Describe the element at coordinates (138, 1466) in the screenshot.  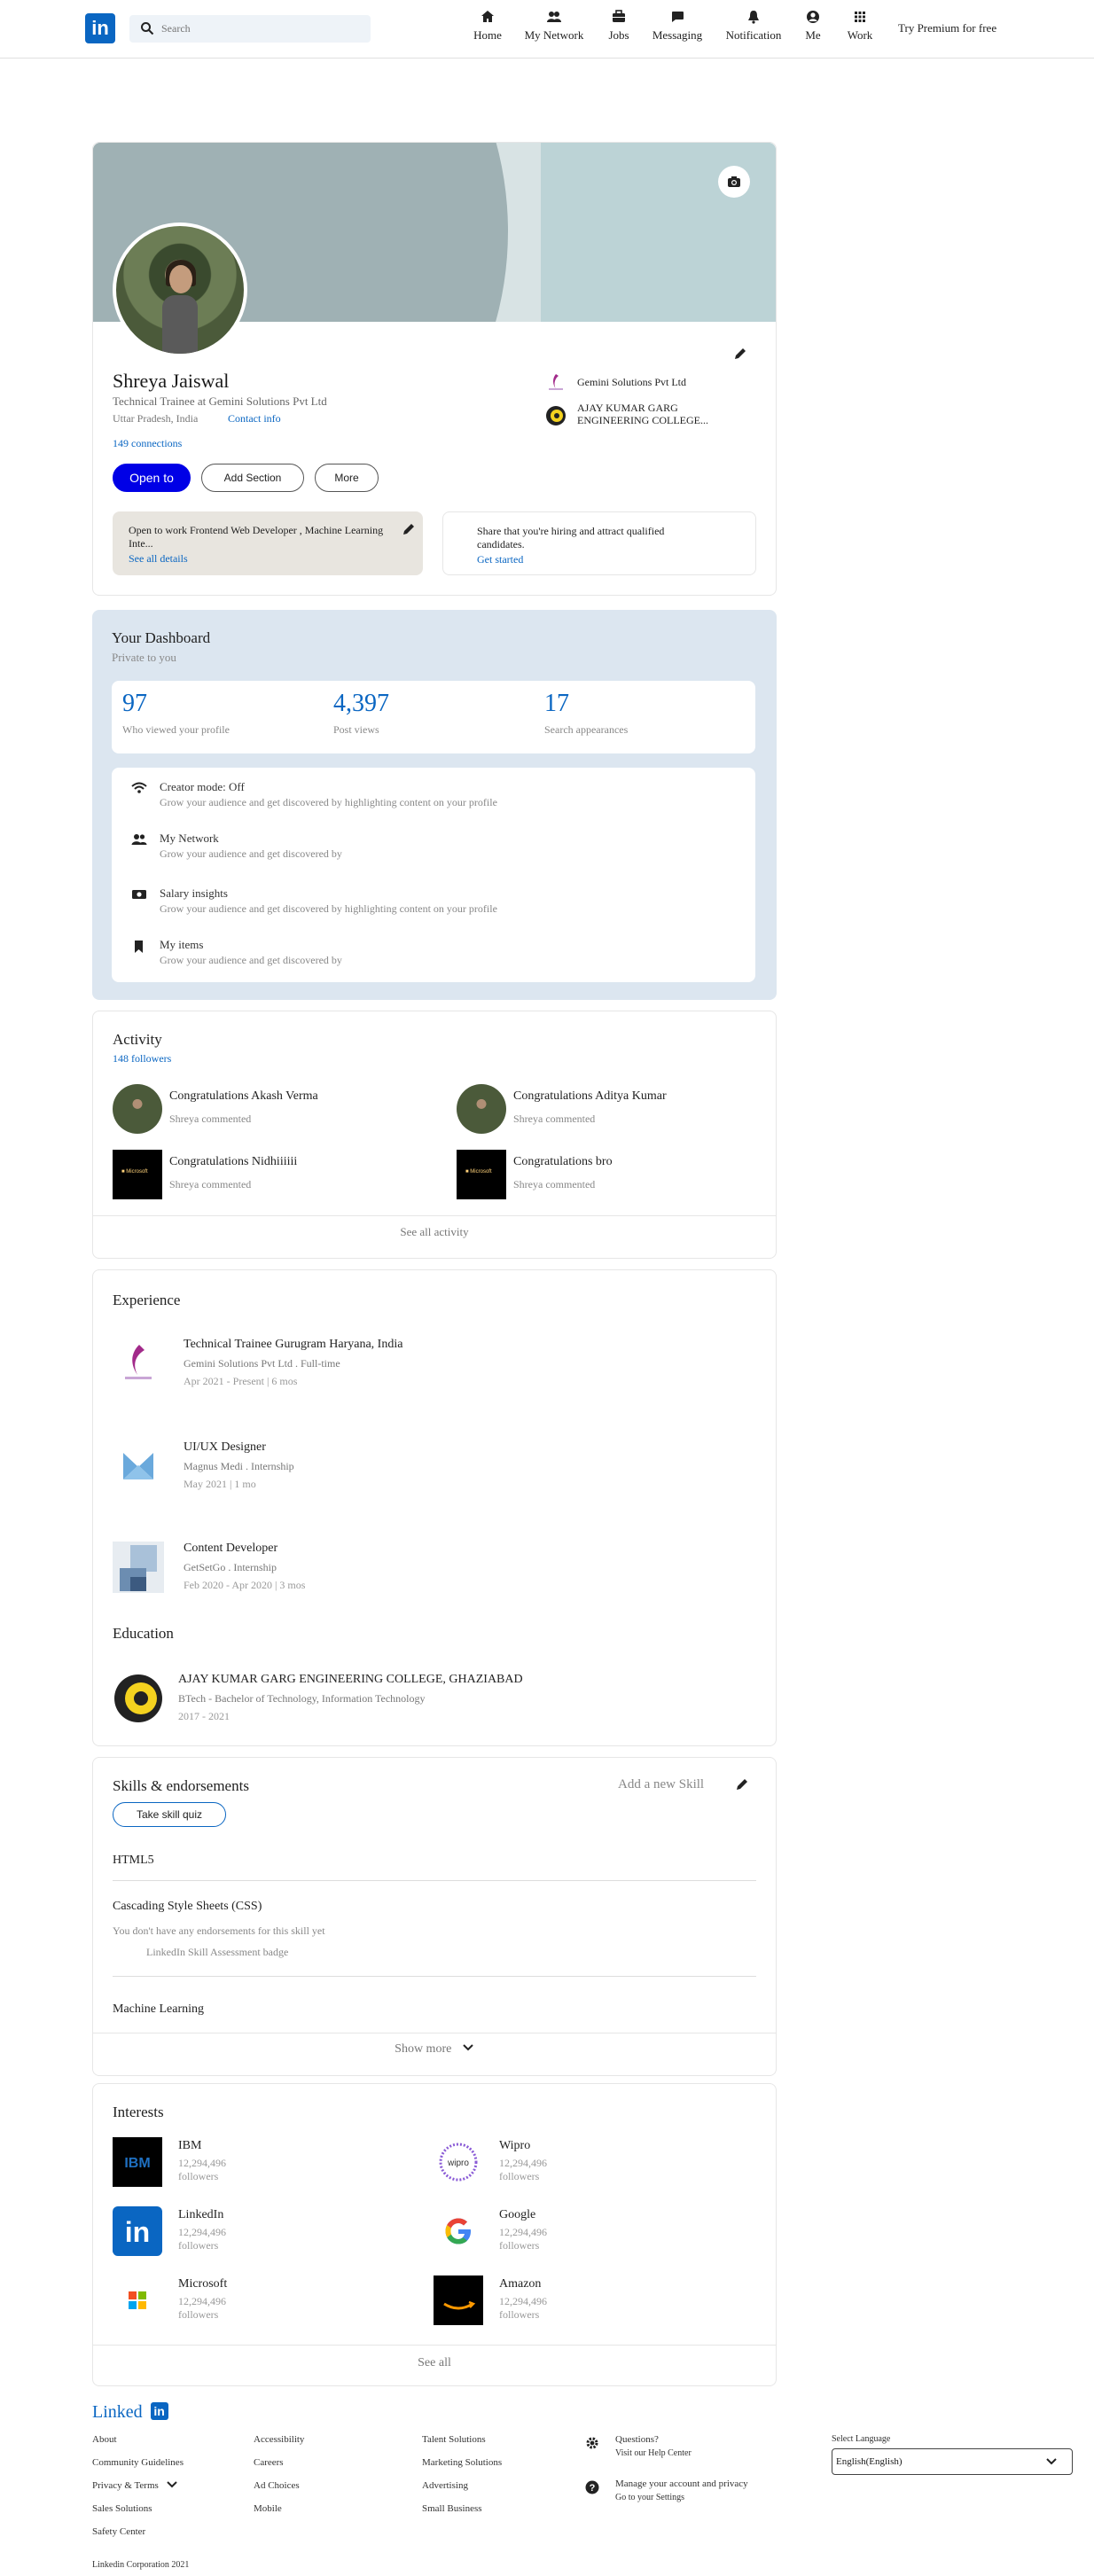
I see `magnus-logo-icon` at that location.